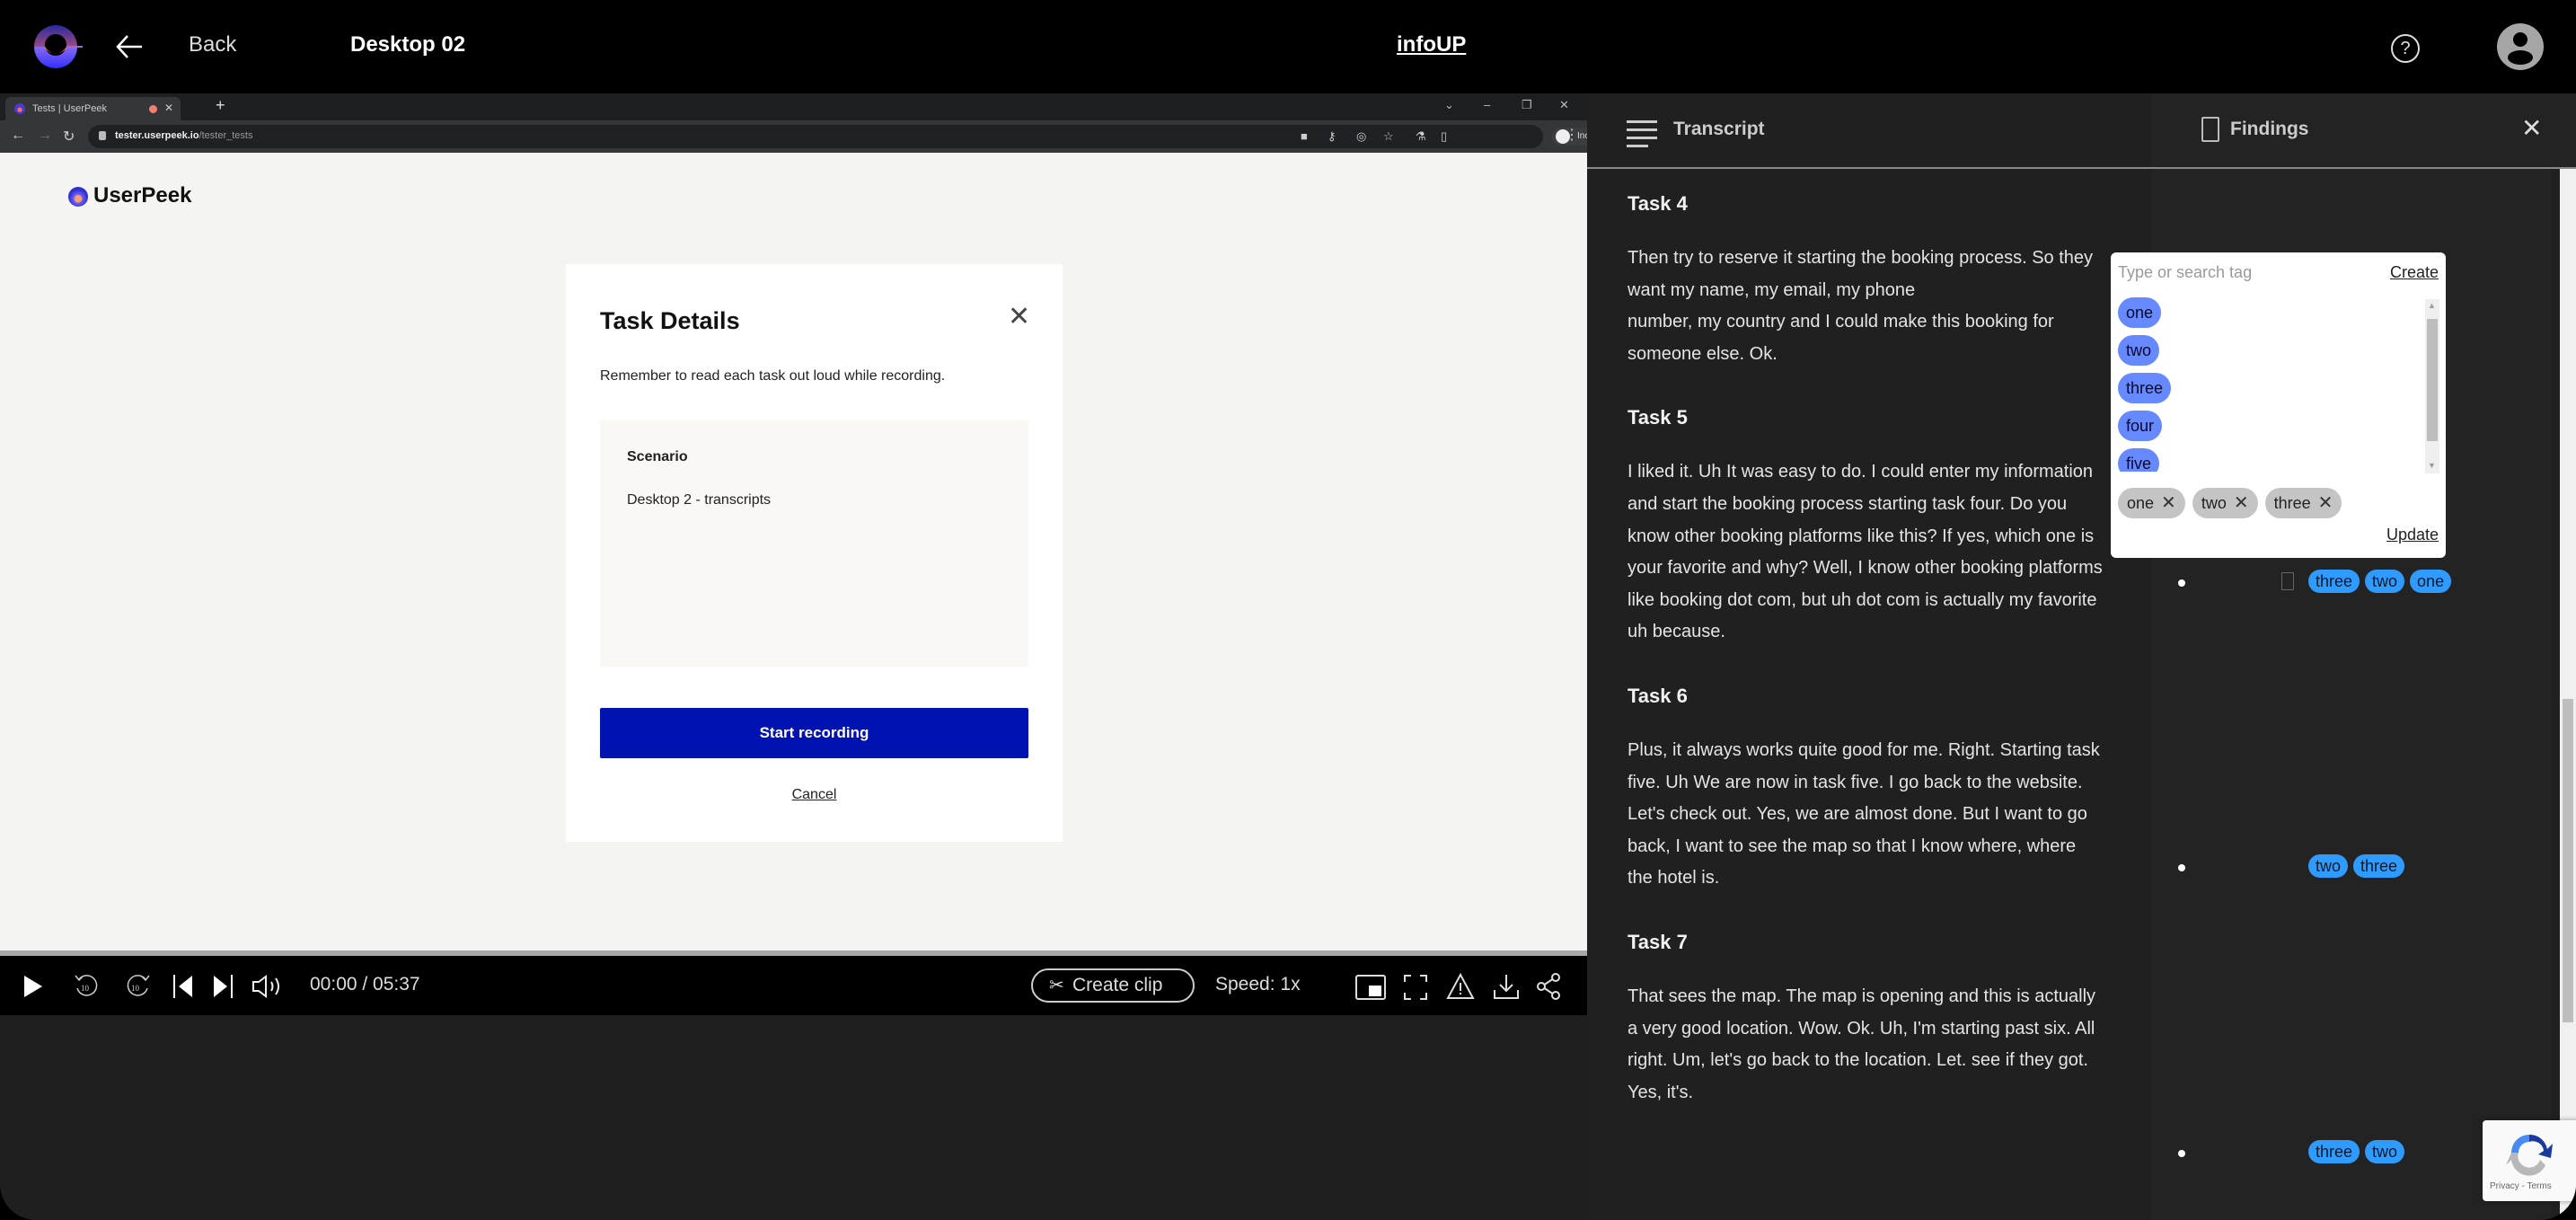 Image resolution: width=2576 pixels, height=1220 pixels. I want to click on reload-icon: ↻, so click(69, 137).